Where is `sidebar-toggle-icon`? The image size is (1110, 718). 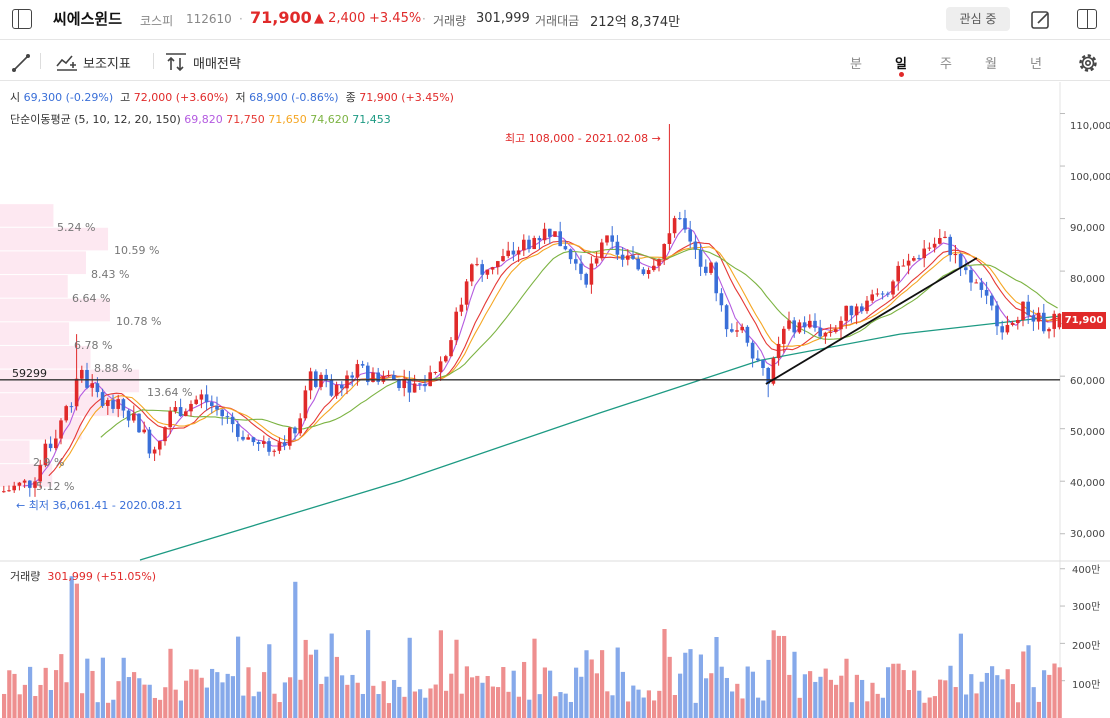
sidebar-toggle-icon is located at coordinates (22, 19).